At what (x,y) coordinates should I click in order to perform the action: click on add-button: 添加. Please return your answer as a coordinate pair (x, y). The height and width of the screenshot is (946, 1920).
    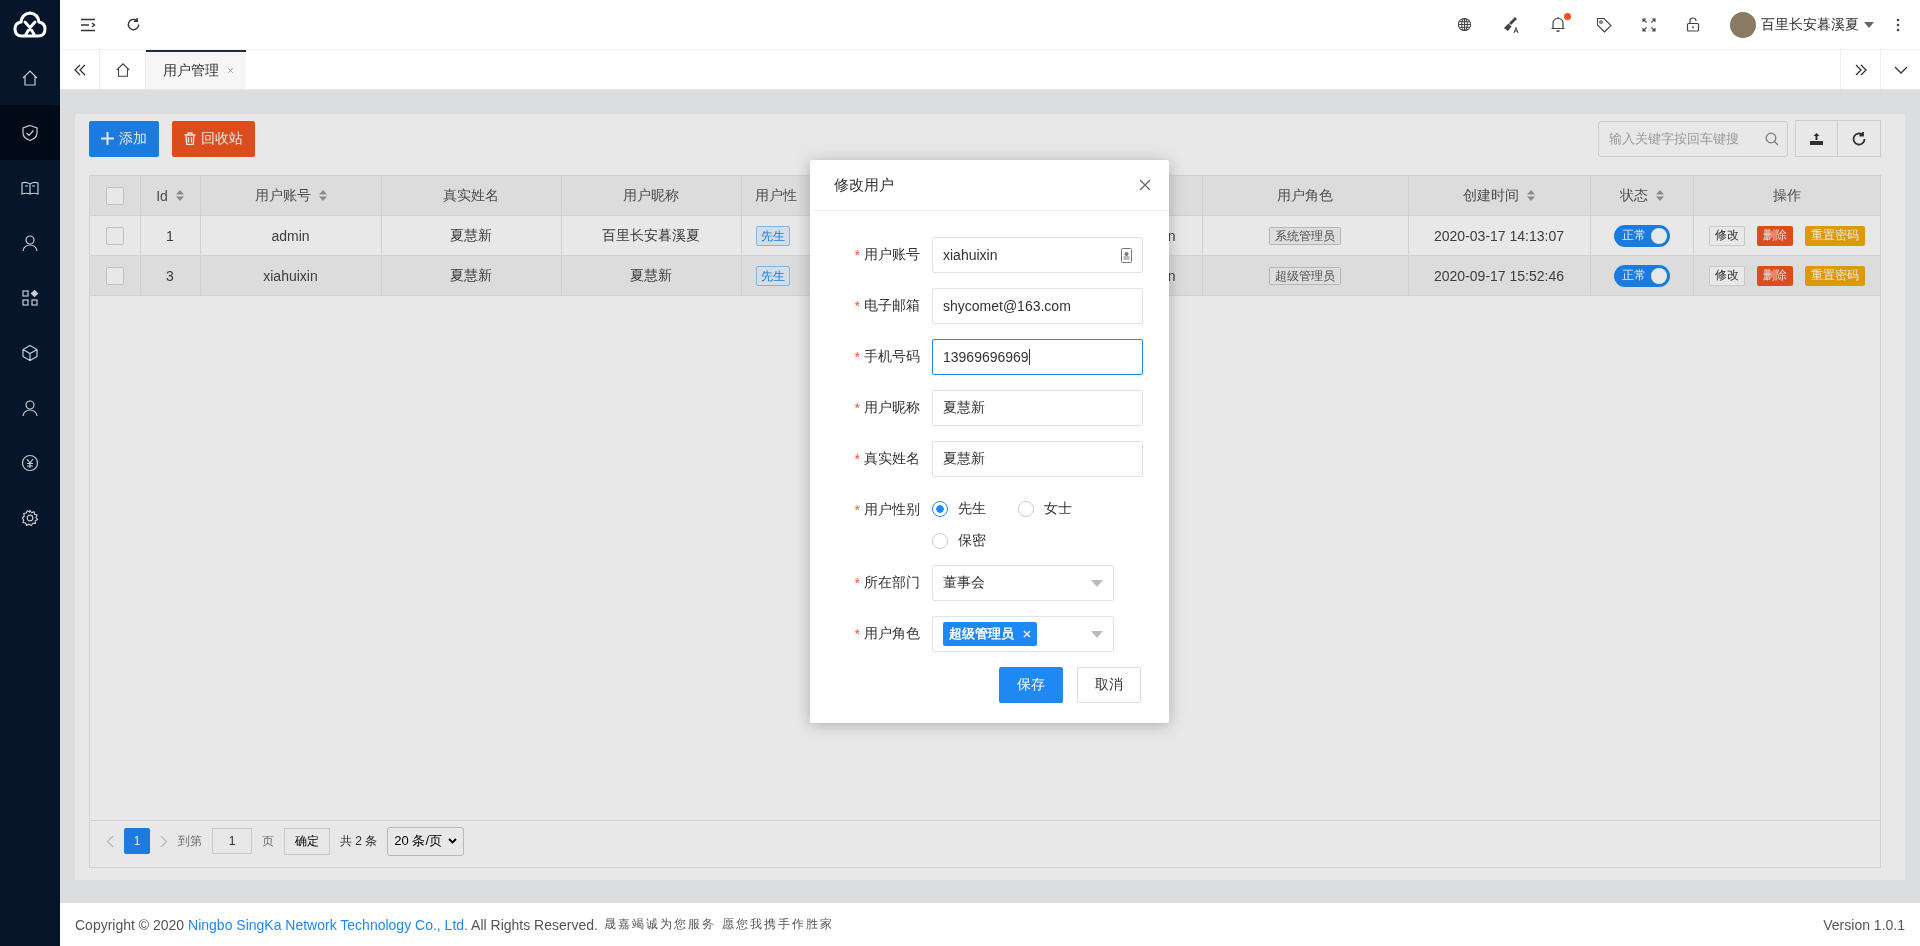
    Looking at the image, I should click on (124, 138).